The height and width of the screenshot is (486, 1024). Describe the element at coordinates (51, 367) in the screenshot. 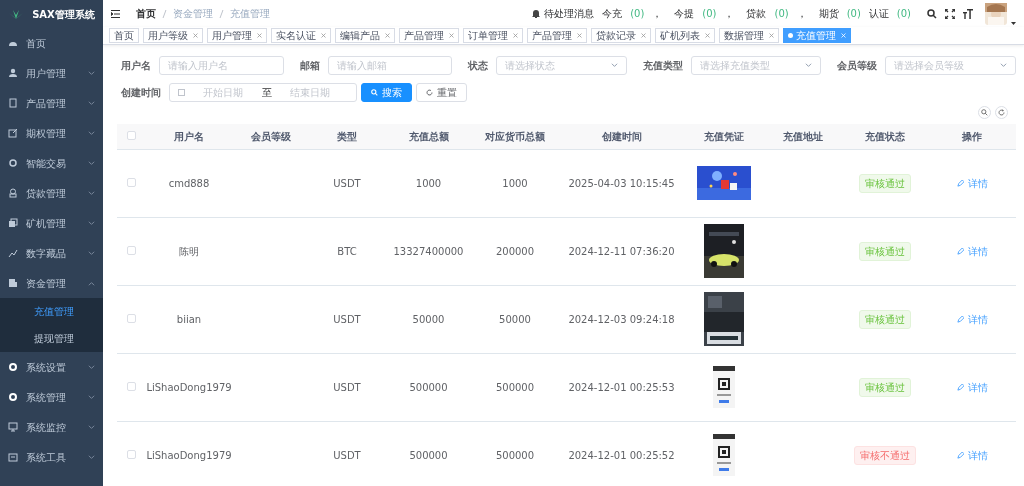

I see `sidebar-item: 系统设置` at that location.